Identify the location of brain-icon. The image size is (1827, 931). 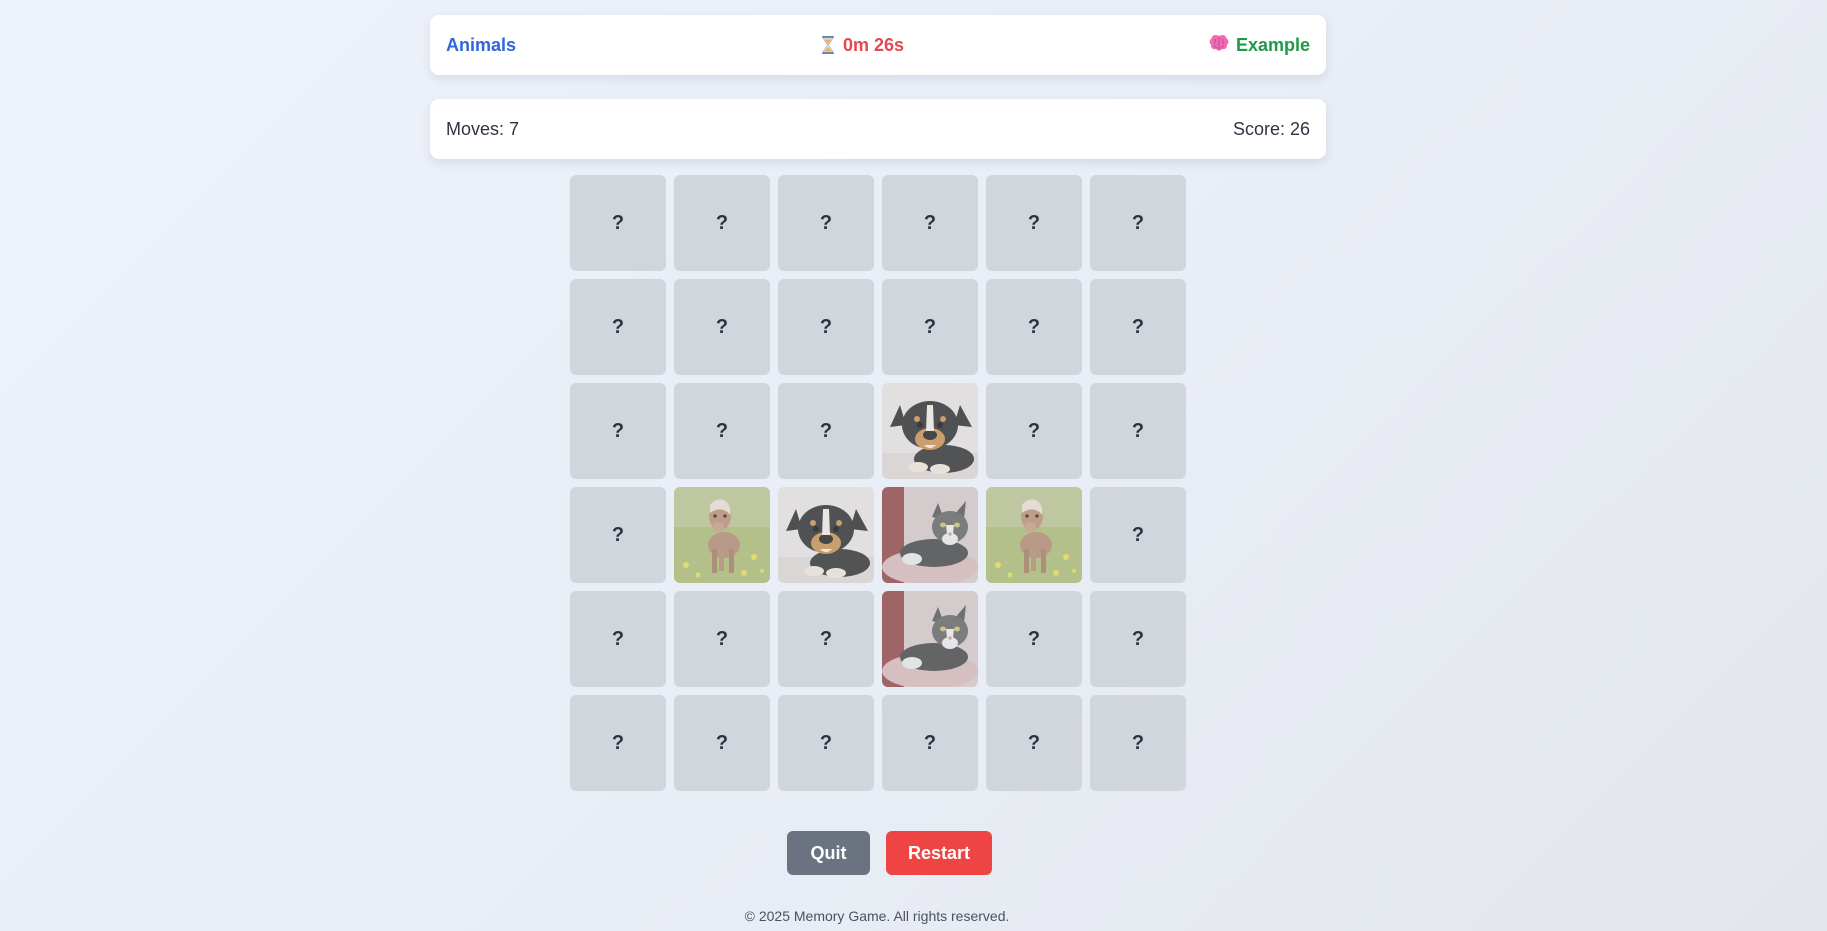
(1219, 45).